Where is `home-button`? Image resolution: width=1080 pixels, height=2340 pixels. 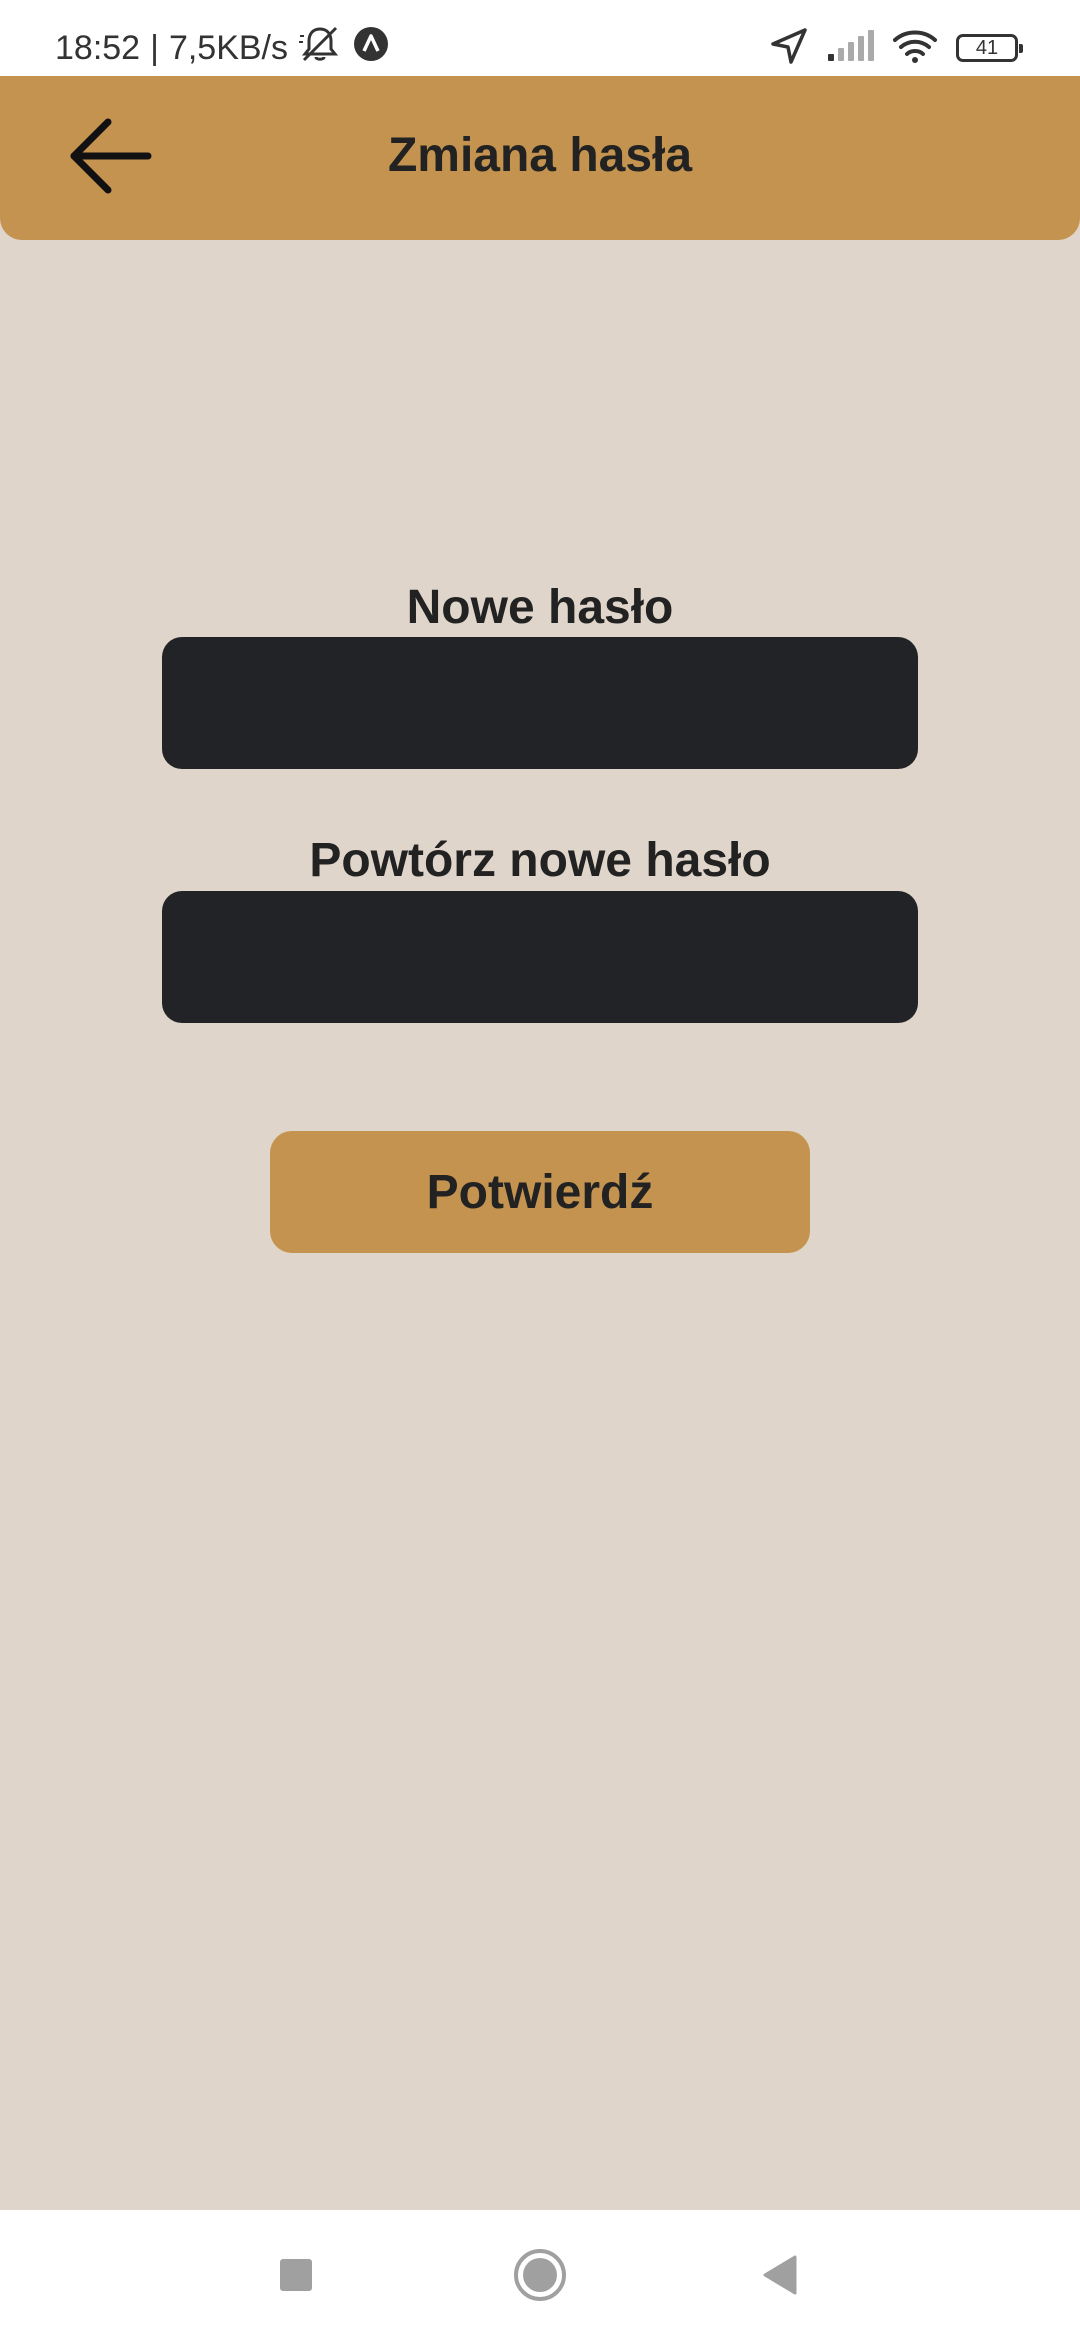 home-button is located at coordinates (540, 2275).